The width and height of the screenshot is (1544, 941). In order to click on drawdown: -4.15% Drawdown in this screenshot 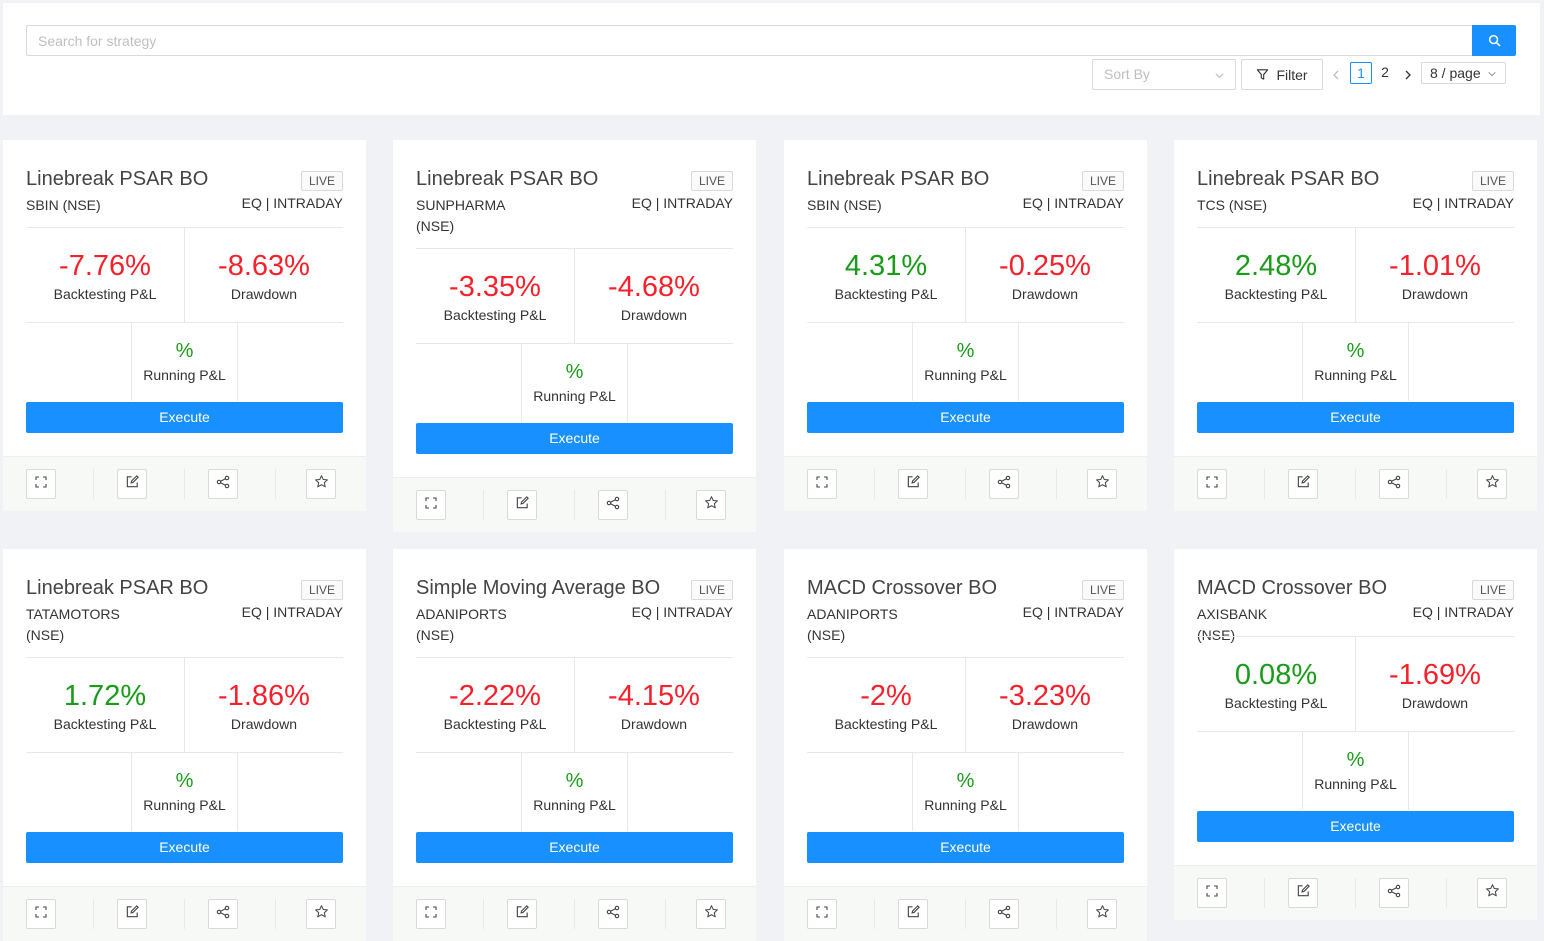, I will do `click(654, 705)`.